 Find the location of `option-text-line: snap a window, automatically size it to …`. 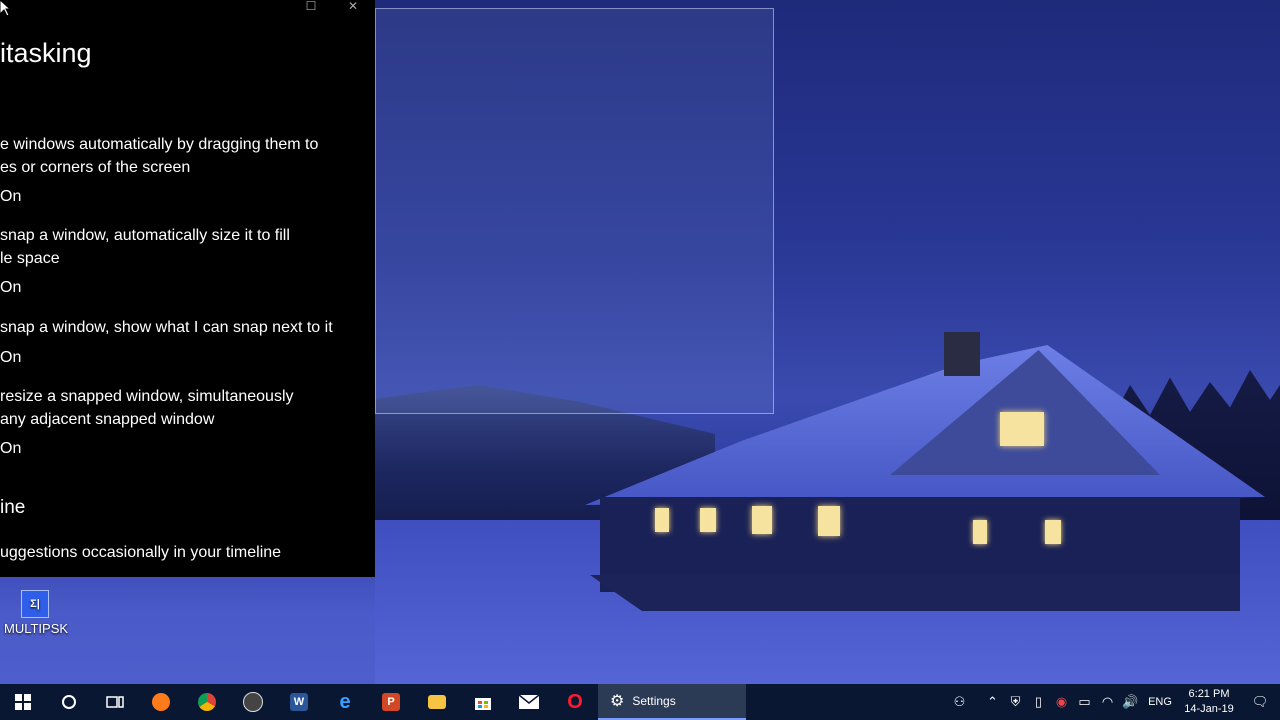

option-text-line: snap a window, automatically size it to … is located at coordinates (145, 235).